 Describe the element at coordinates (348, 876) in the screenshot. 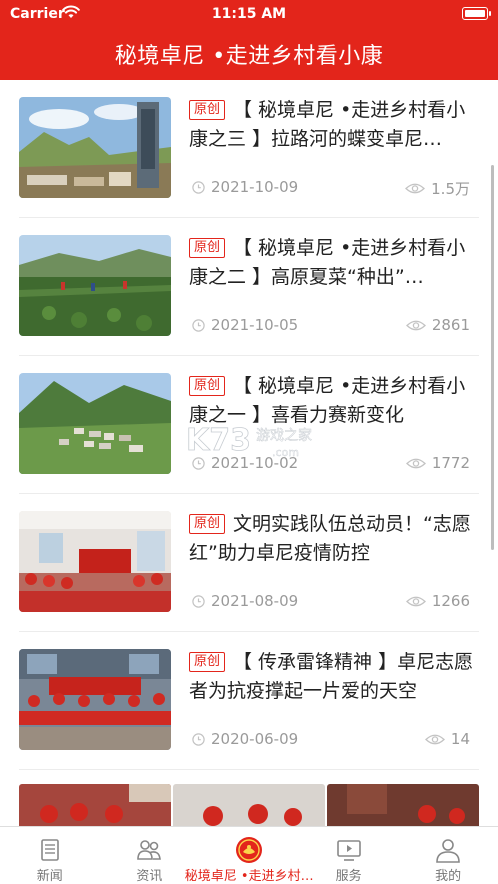

I see `tab-label: 服务` at that location.